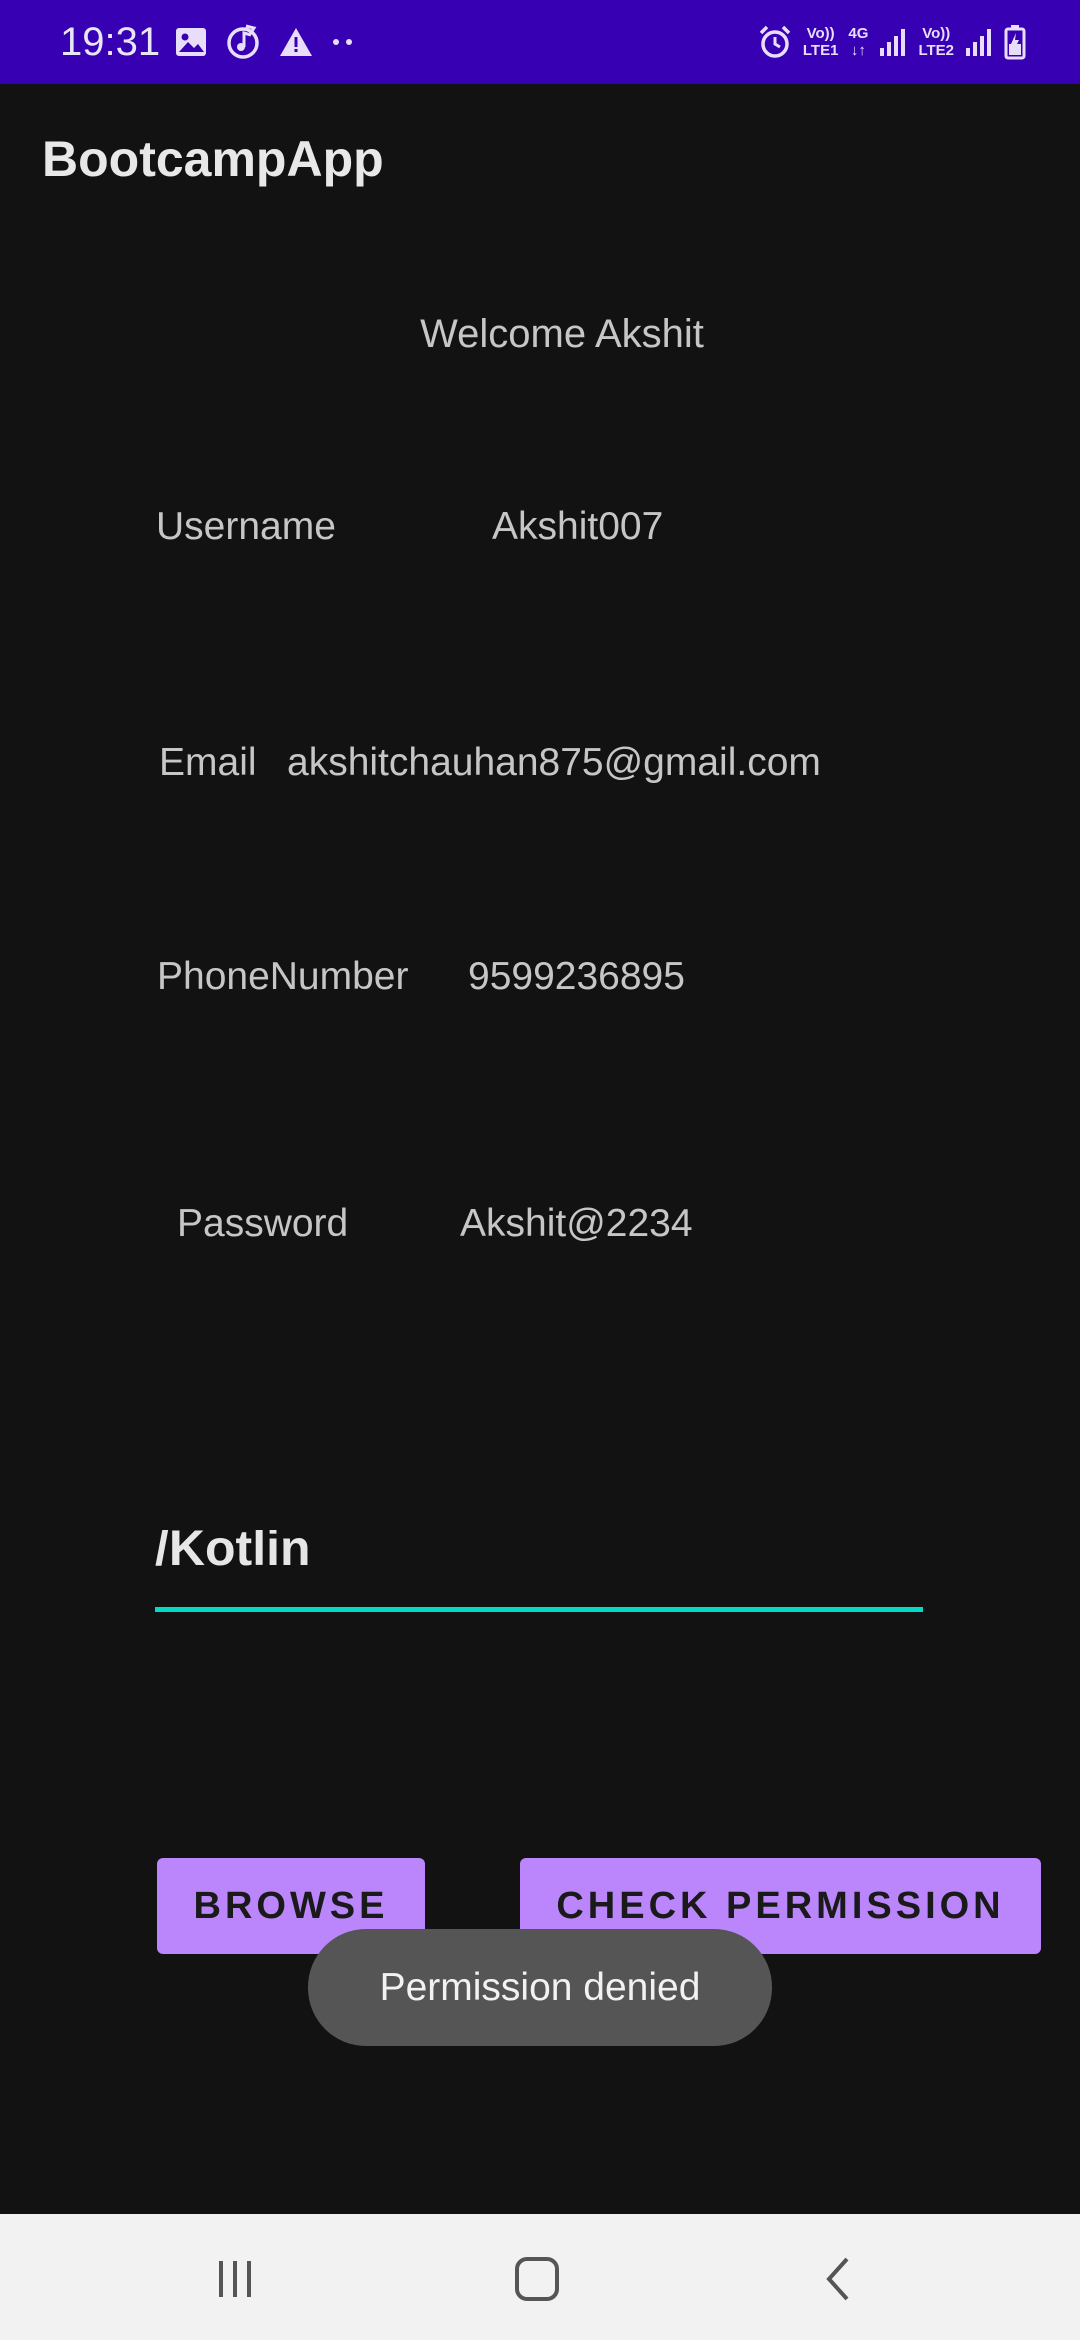  Describe the element at coordinates (858, 50) in the screenshot. I see `data-arrows-icon: ↓↑` at that location.